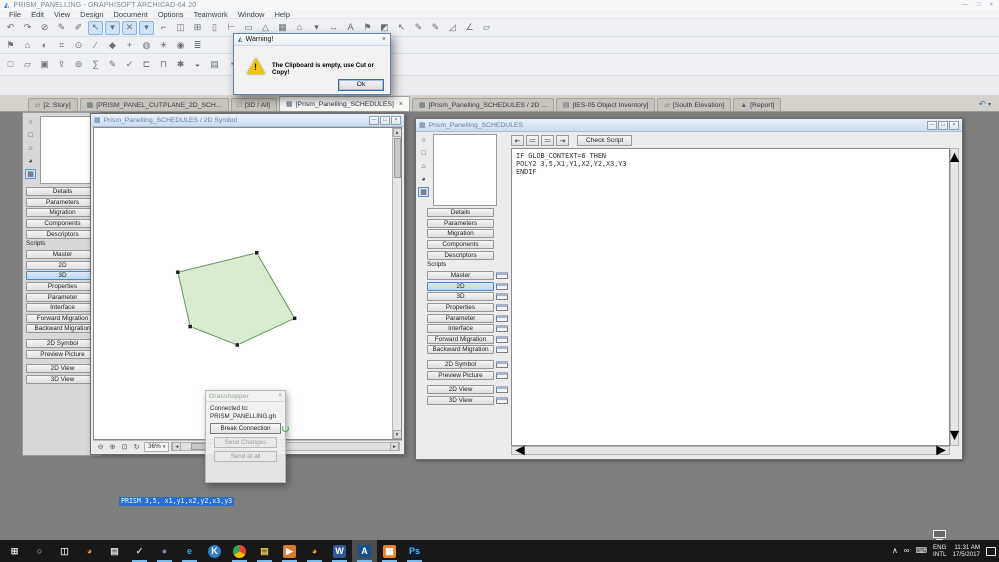  What do you see at coordinates (966, 551) in the screenshot?
I see `clock: 11:31 AM 17/5/2017` at bounding box center [966, 551].